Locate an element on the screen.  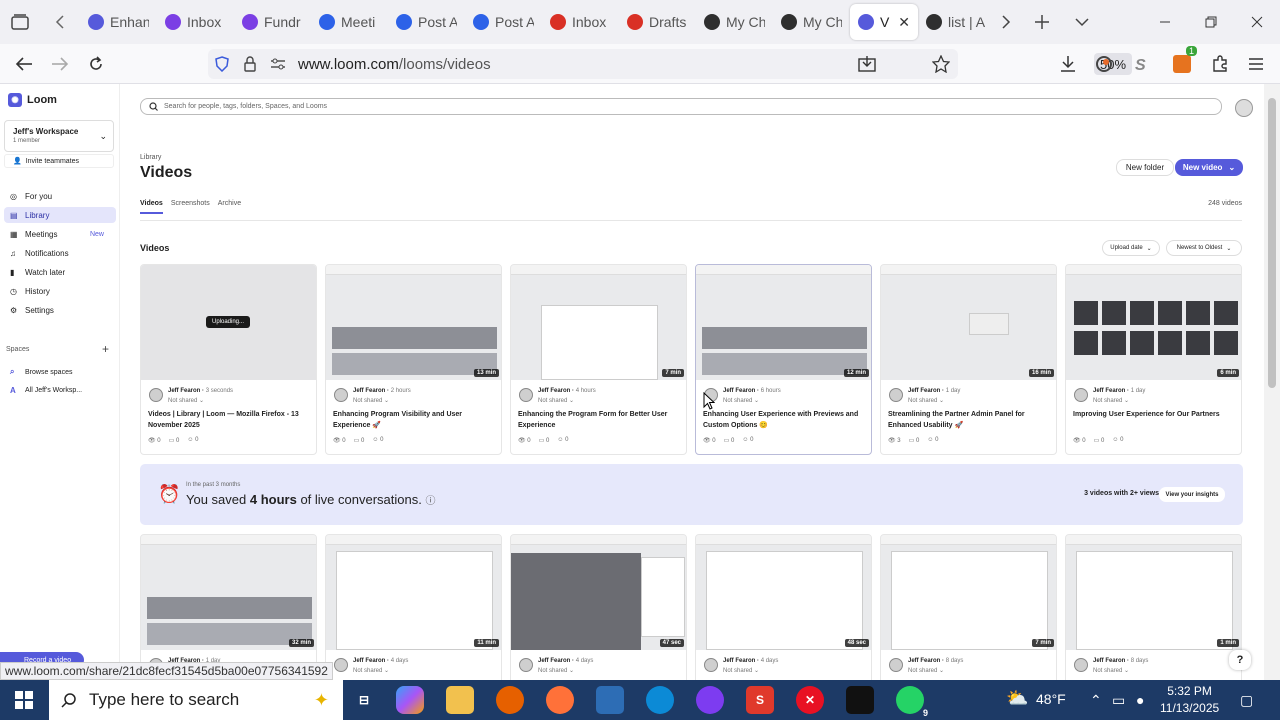
video-card: 32 min Jeff Fearon · 1 day Not shared ⌄ is located at coordinates (228, 607).